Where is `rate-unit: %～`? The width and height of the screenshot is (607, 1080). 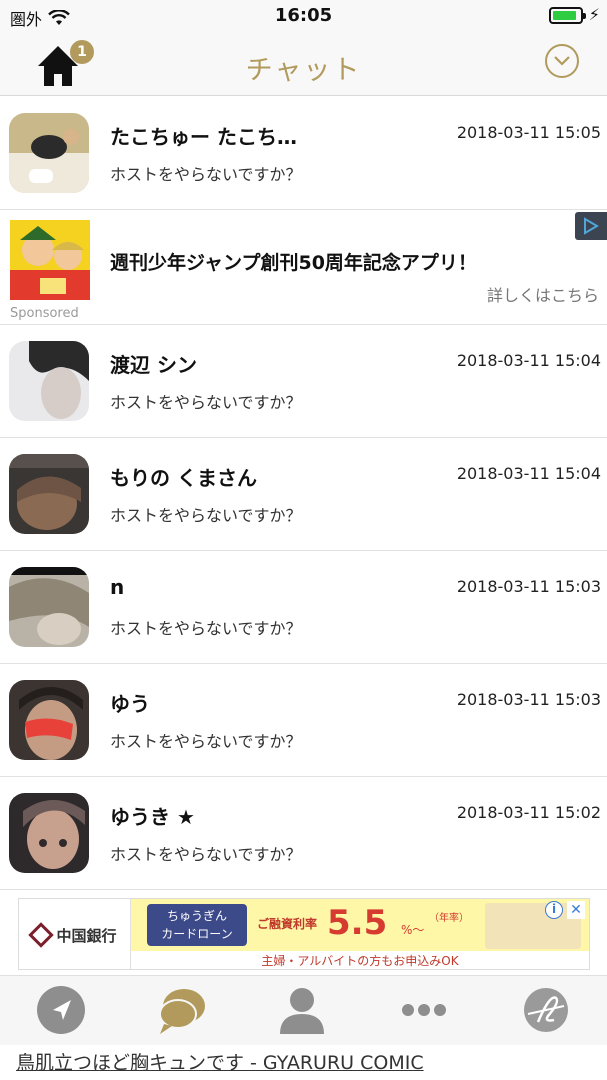 rate-unit: %～ is located at coordinates (413, 930).